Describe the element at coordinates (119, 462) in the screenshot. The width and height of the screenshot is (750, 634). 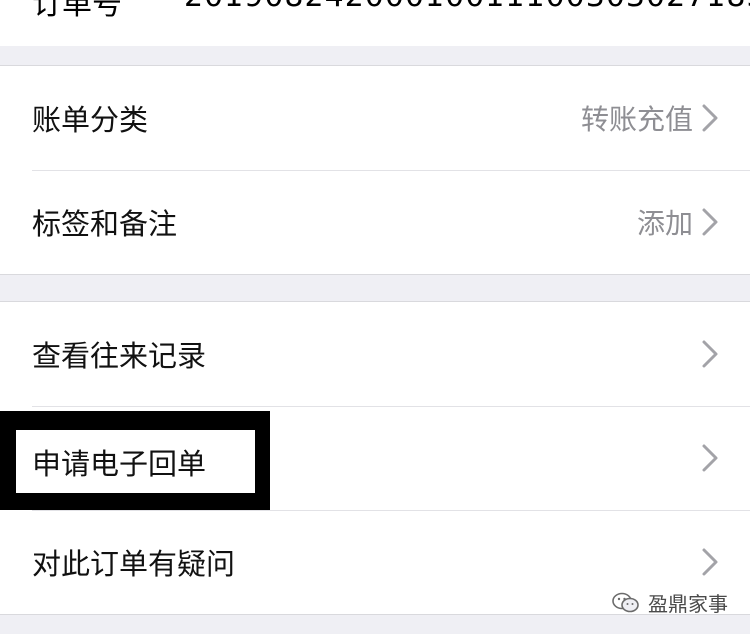
I see `e-receipt-label: 申请电子回单` at that location.